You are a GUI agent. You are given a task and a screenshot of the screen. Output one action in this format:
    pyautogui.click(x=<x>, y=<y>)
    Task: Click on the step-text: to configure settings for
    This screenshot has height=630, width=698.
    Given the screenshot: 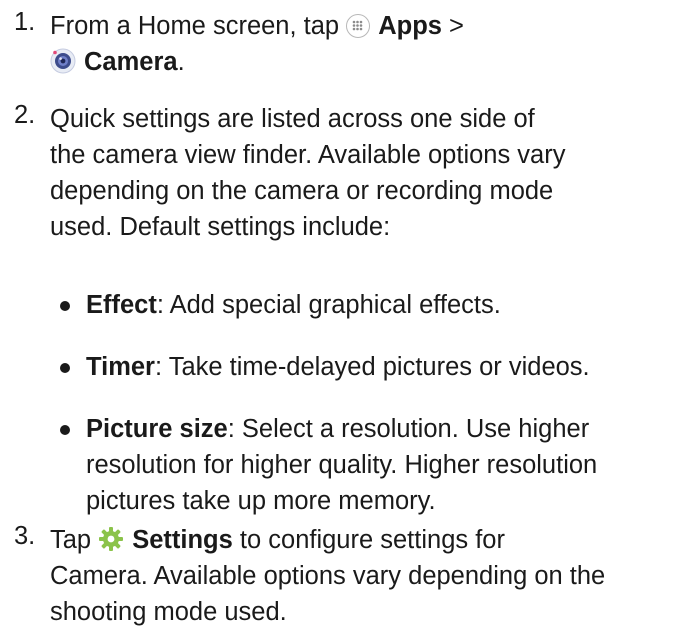 What is the action you would take?
    pyautogui.click(x=372, y=540)
    